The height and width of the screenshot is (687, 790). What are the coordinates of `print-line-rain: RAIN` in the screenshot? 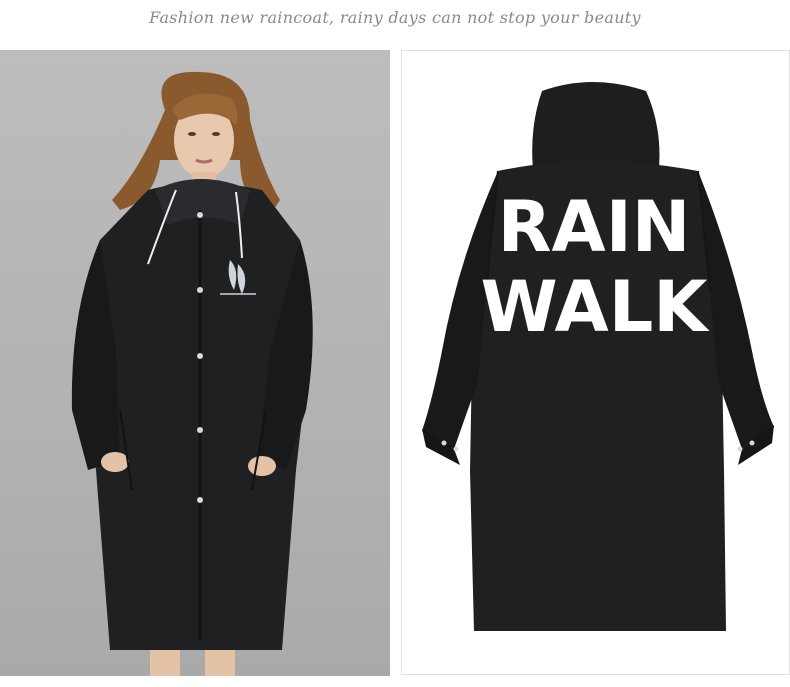 It's located at (594, 227).